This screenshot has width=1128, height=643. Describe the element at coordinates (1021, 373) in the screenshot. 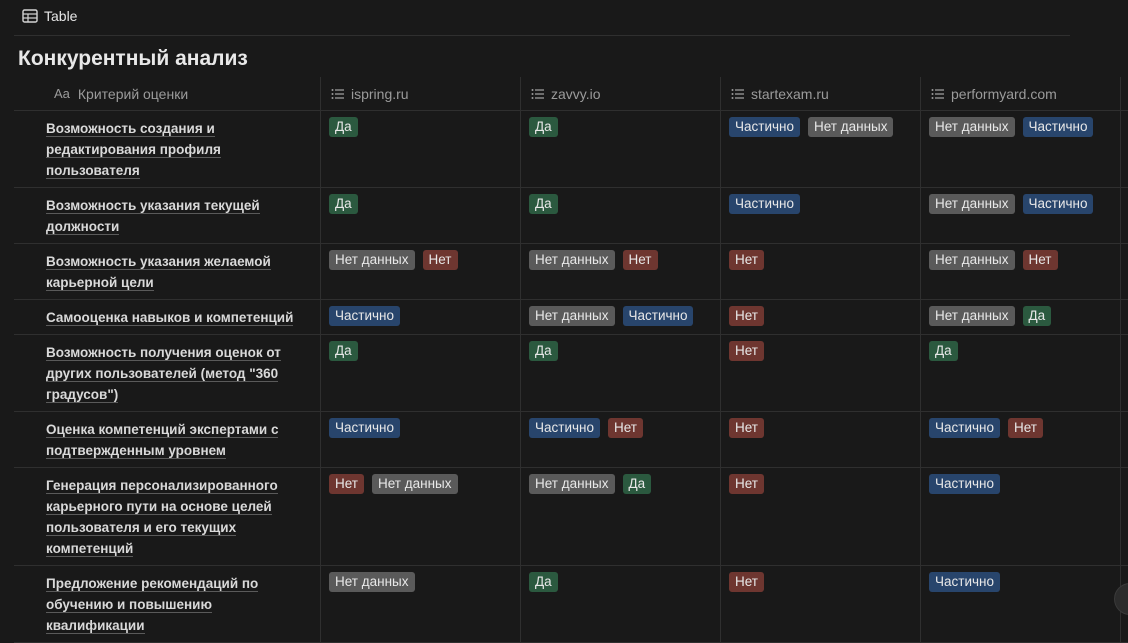

I see `tag-cell-performyard.com: Да` at that location.